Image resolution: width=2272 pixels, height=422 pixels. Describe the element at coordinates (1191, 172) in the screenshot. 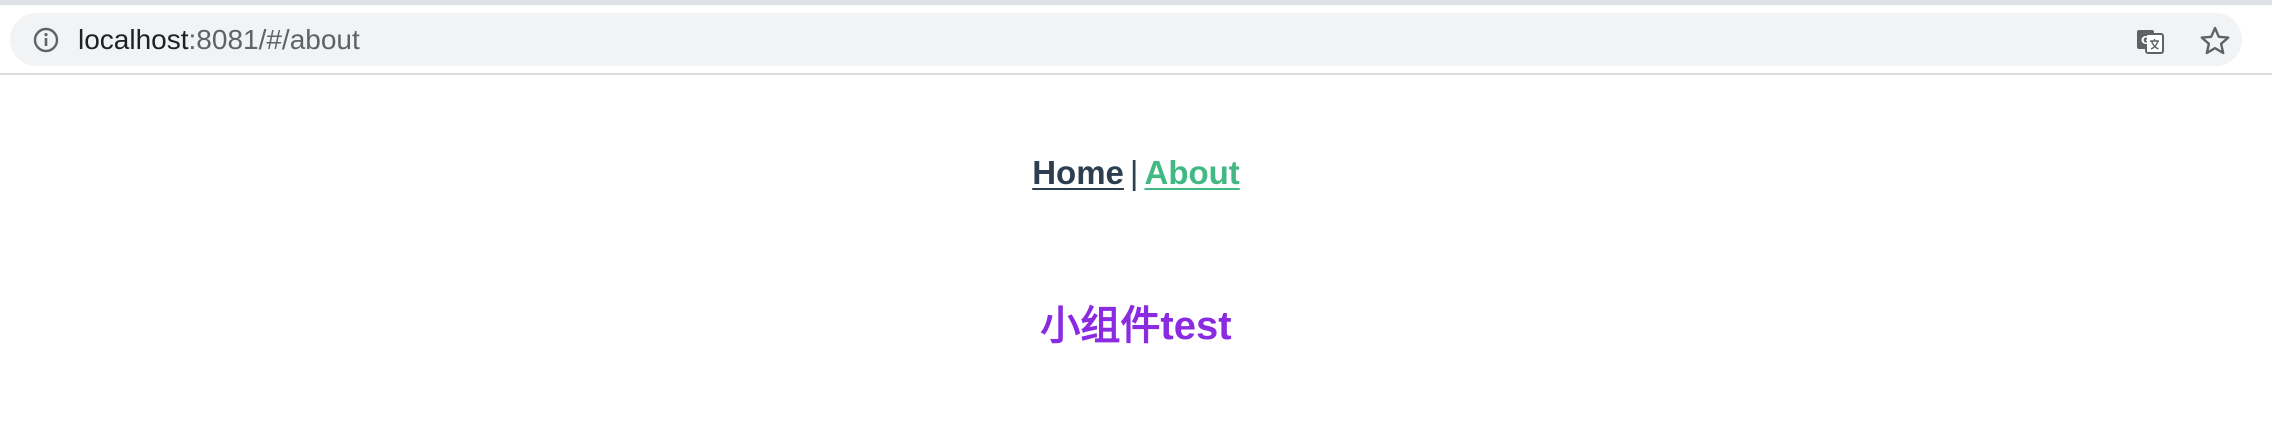

I see `nav-link-about: About` at that location.